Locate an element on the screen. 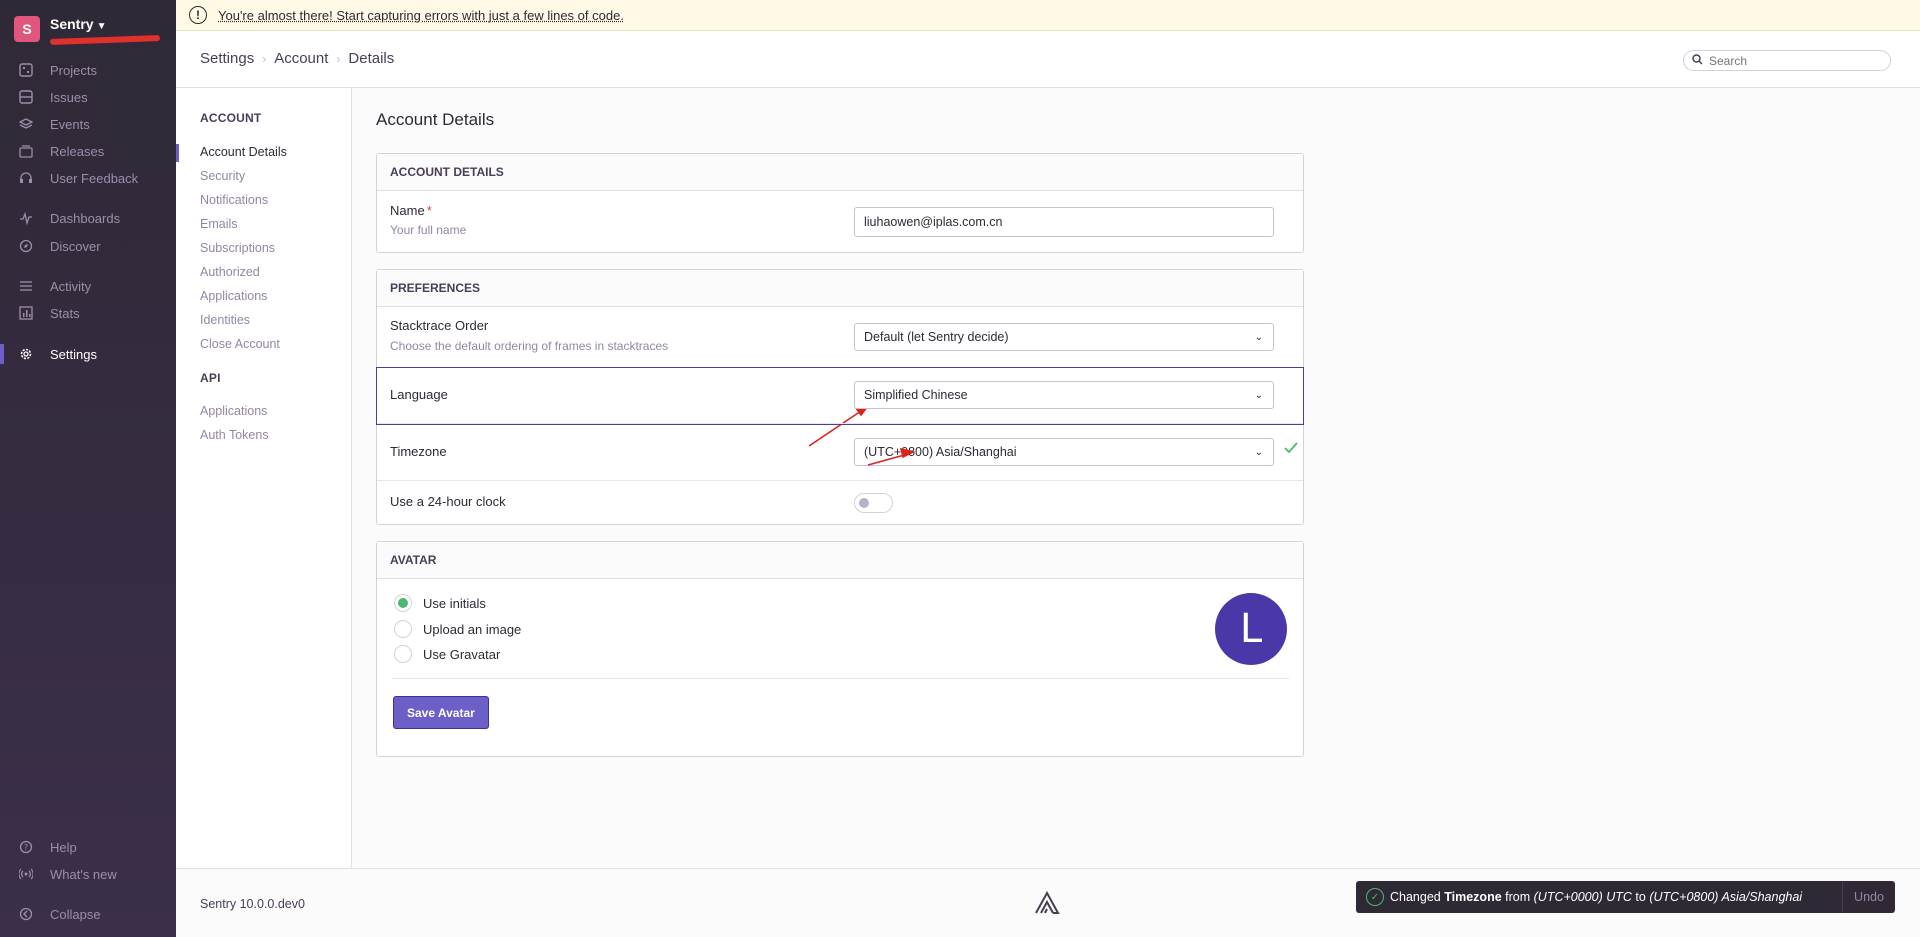  issues-icon is located at coordinates (26, 97).